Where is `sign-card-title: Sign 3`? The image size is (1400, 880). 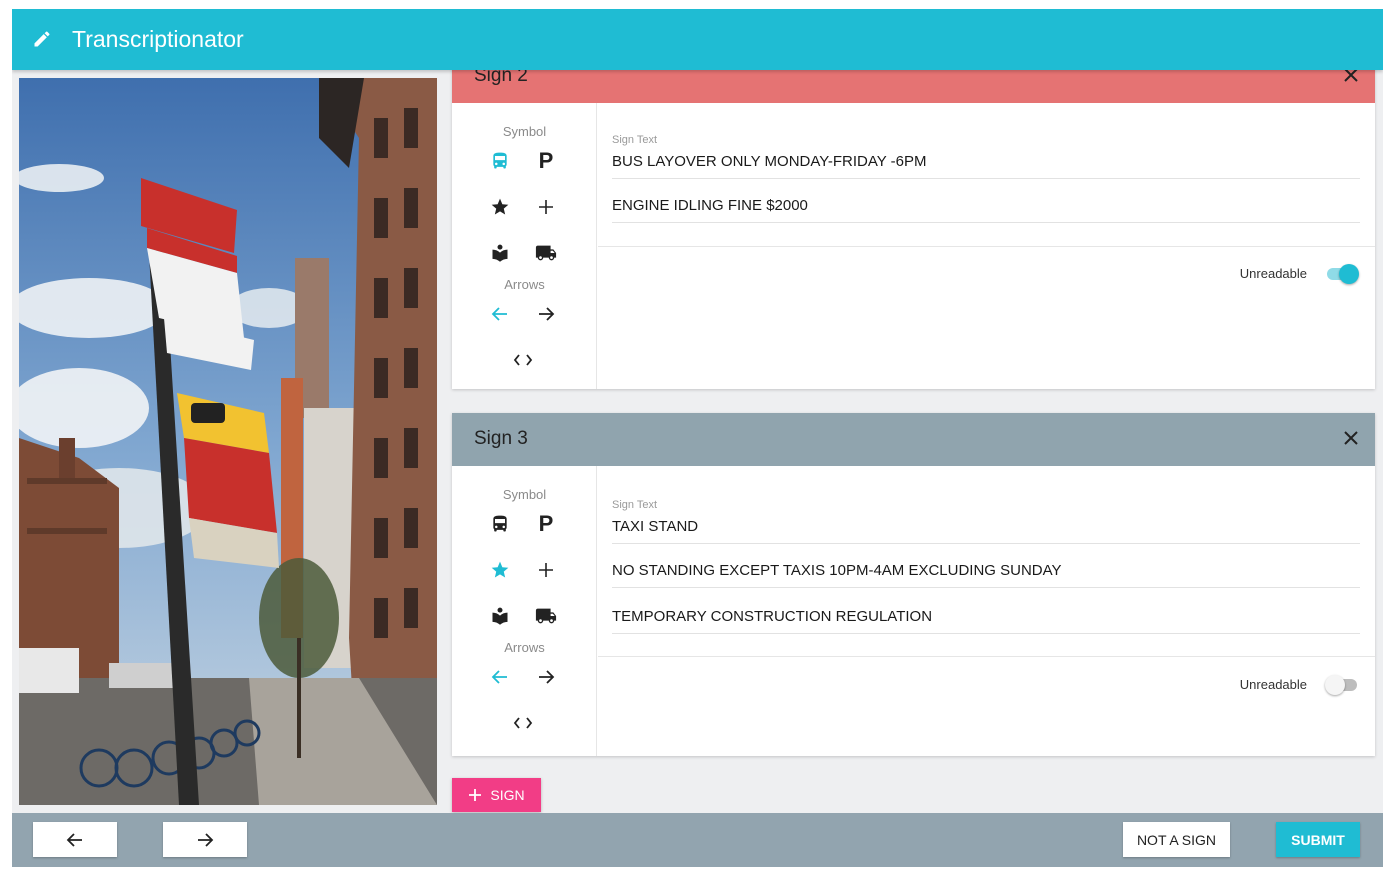 sign-card-title: Sign 3 is located at coordinates (501, 438).